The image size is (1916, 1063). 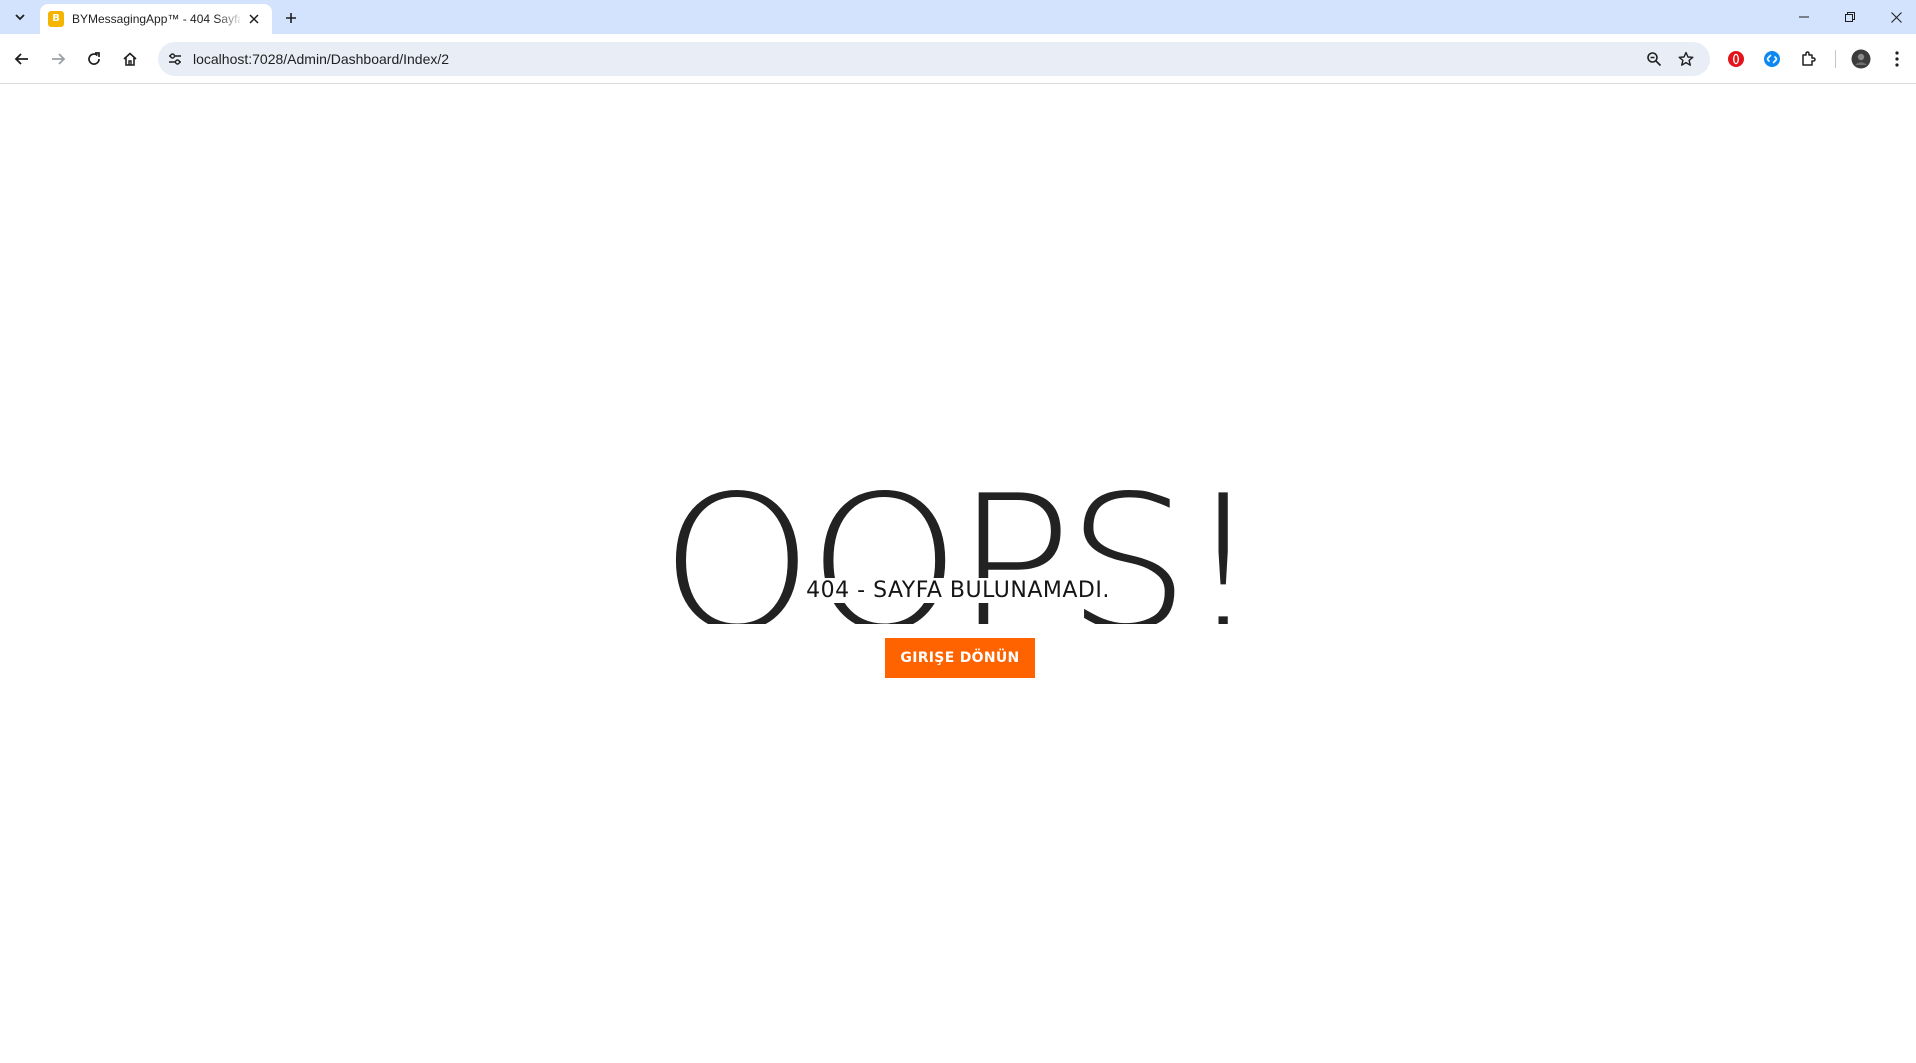 I want to click on close-window-icon, so click(x=1896, y=17).